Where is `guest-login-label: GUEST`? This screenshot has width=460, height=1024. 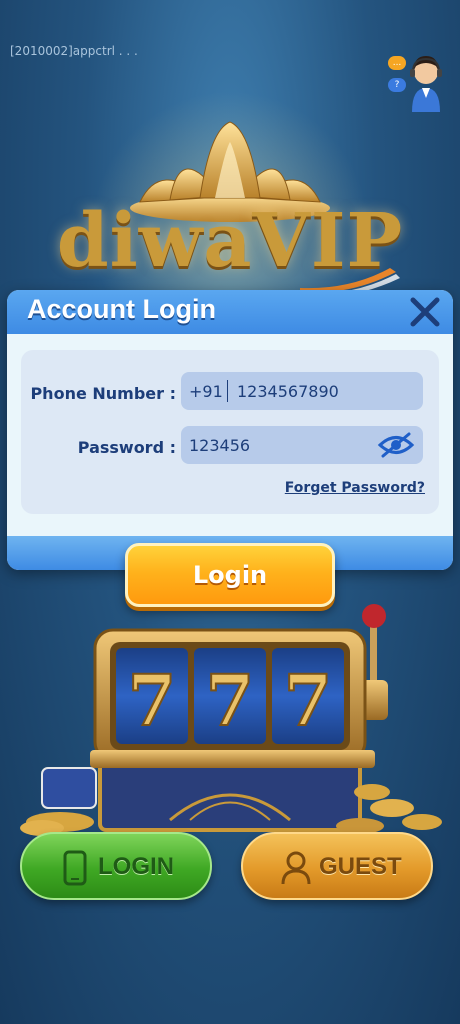 guest-login-label: GUEST is located at coordinates (360, 866).